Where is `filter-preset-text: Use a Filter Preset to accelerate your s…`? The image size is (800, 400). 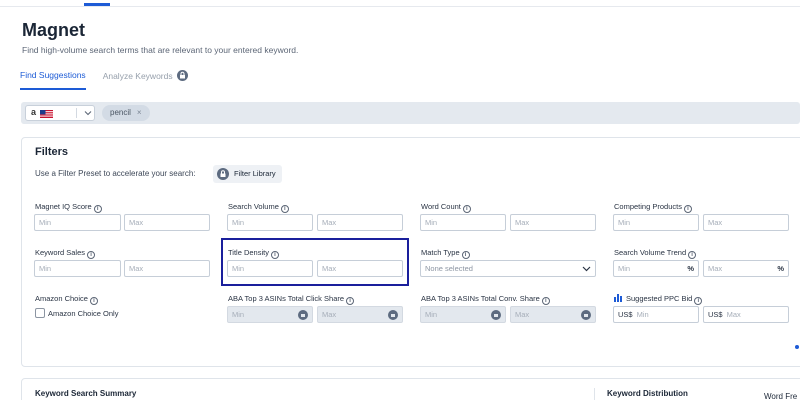
filter-preset-text: Use a Filter Preset to accelerate your s… is located at coordinates (115, 173).